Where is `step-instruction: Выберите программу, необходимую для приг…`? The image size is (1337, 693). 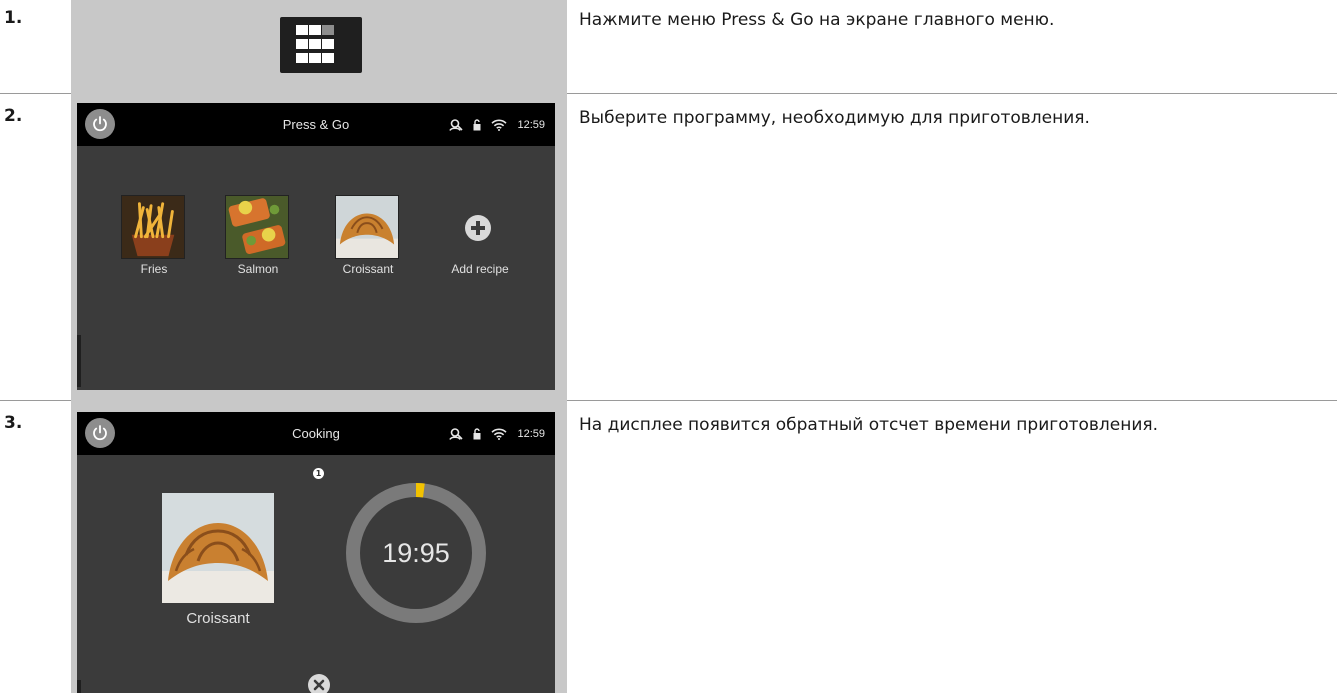 step-instruction: Выберите программу, необходимую для приг… is located at coordinates (834, 118).